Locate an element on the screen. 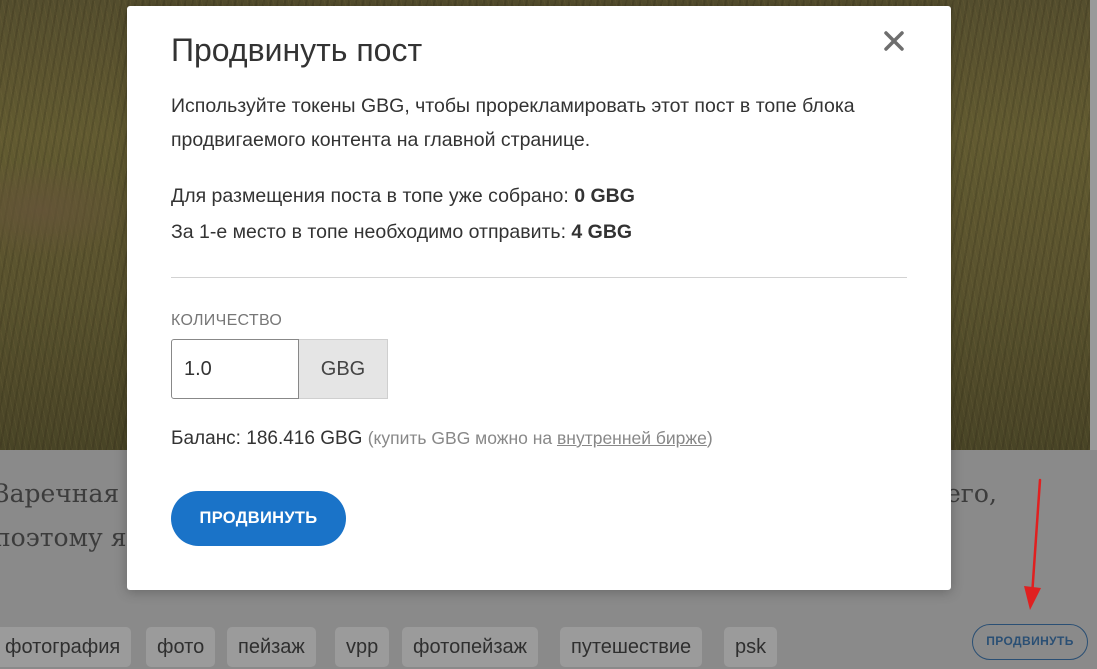 This screenshot has height=669, width=1097. tag-item: psk is located at coordinates (751, 647).